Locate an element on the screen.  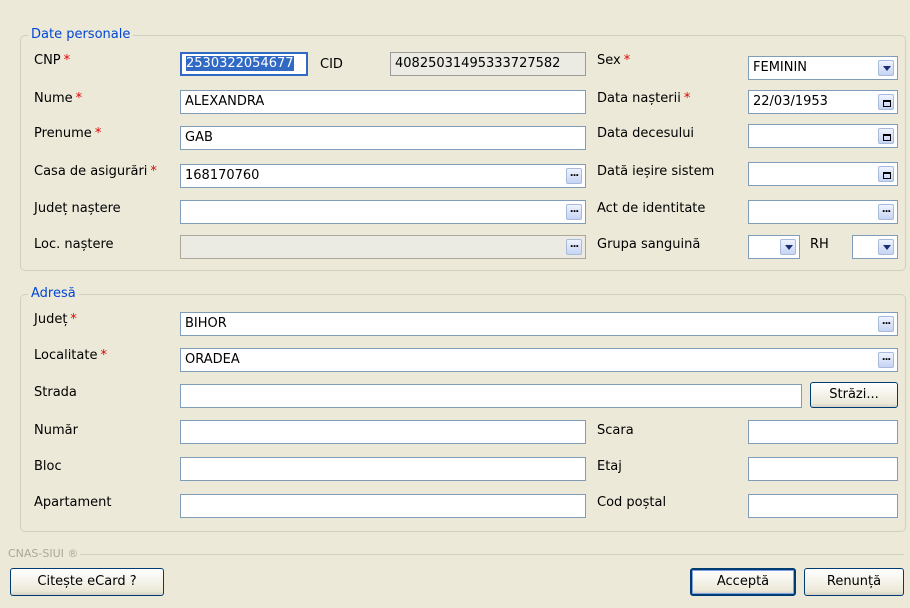
cod-postal-label: Cod poștal is located at coordinates (632, 502).